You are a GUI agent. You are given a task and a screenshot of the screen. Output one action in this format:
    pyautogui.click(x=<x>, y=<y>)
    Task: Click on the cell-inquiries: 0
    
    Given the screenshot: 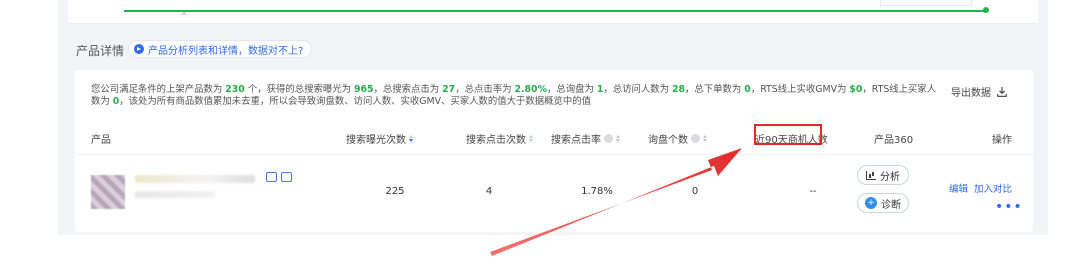 What is the action you would take?
    pyautogui.click(x=695, y=191)
    